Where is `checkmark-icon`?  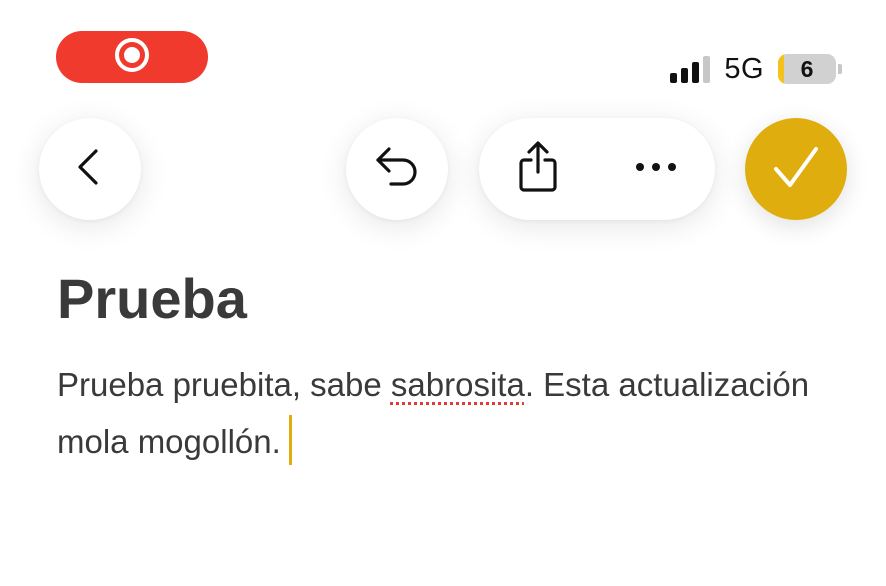 checkmark-icon is located at coordinates (796, 169).